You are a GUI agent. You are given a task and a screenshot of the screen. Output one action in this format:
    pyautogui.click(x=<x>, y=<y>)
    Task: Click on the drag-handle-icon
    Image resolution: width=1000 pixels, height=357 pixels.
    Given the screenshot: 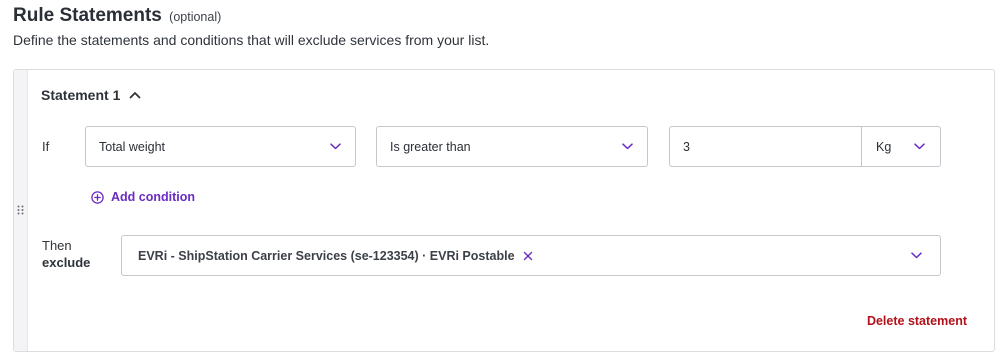 What is the action you would take?
    pyautogui.click(x=20, y=210)
    